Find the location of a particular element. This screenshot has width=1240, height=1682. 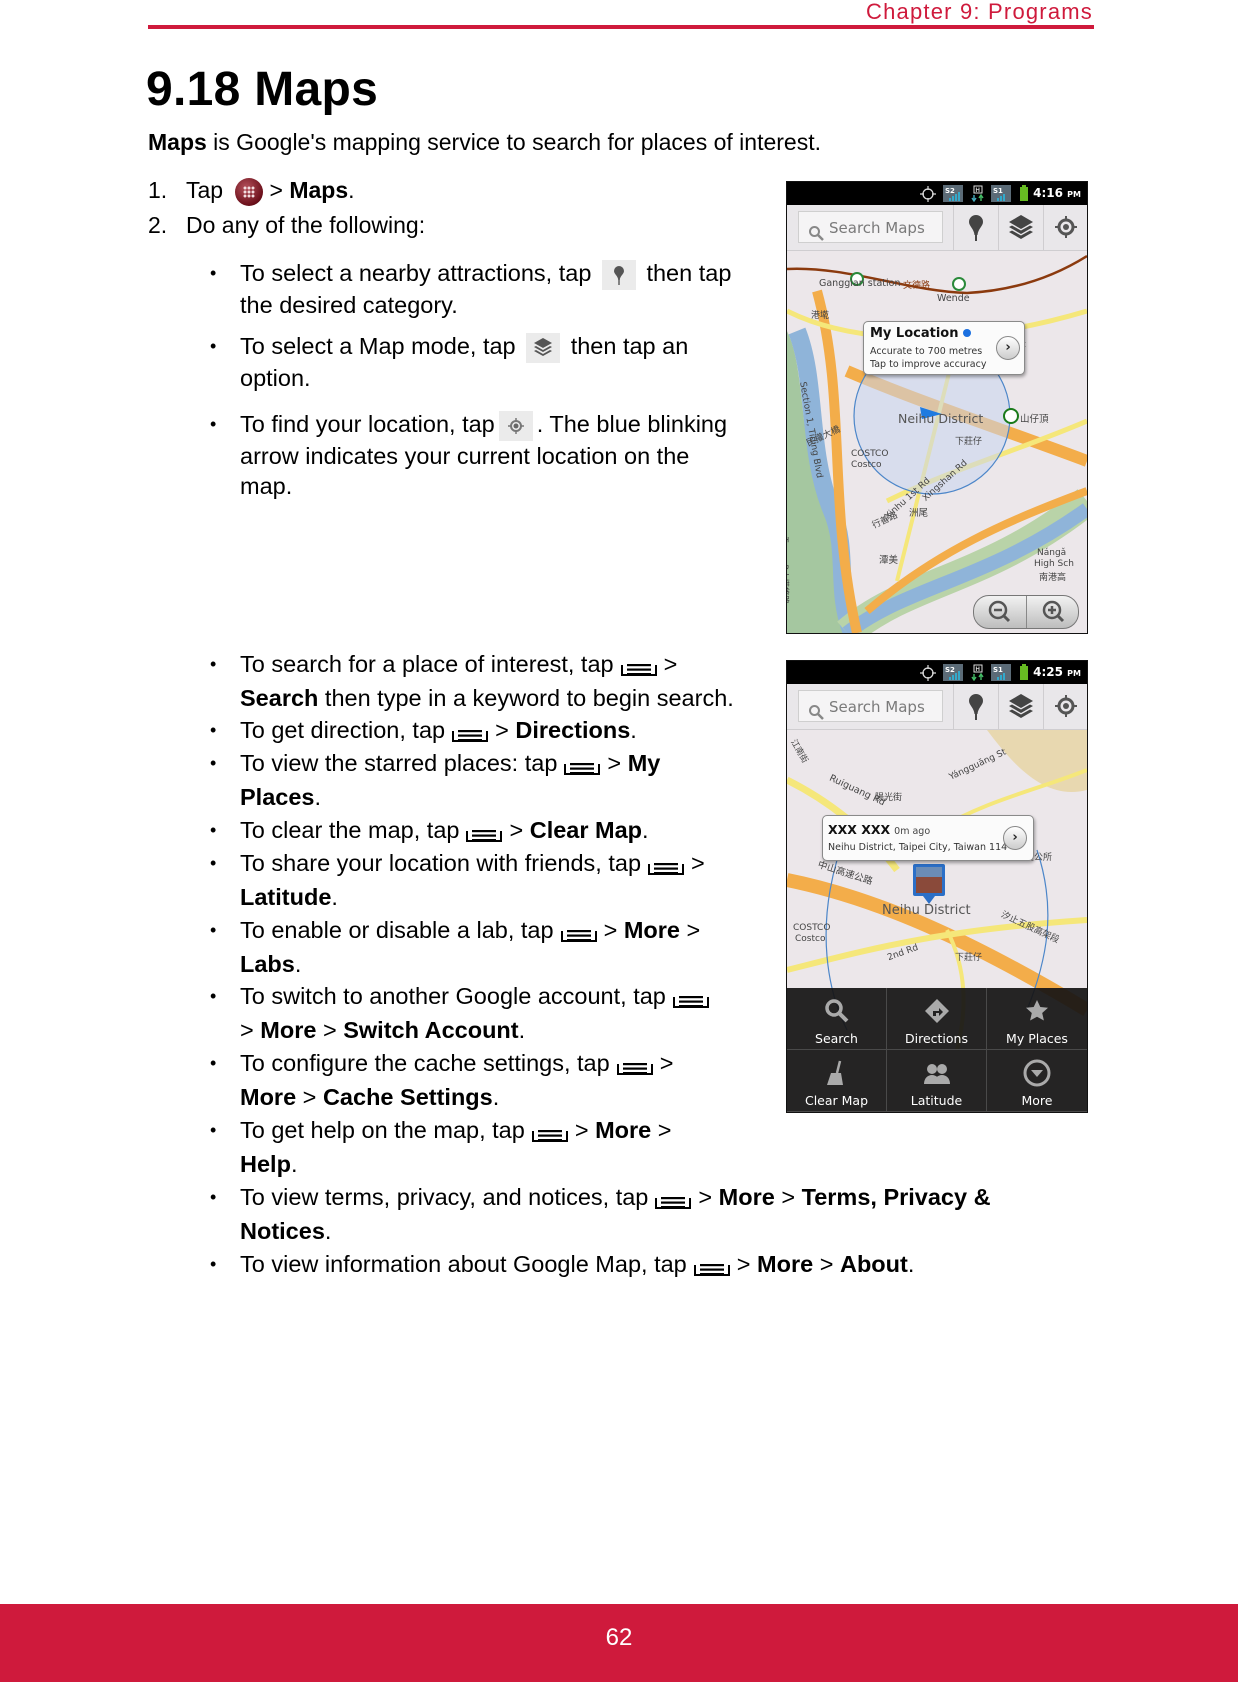

text: To get help on the map, tap is located at coordinates (382, 1130).